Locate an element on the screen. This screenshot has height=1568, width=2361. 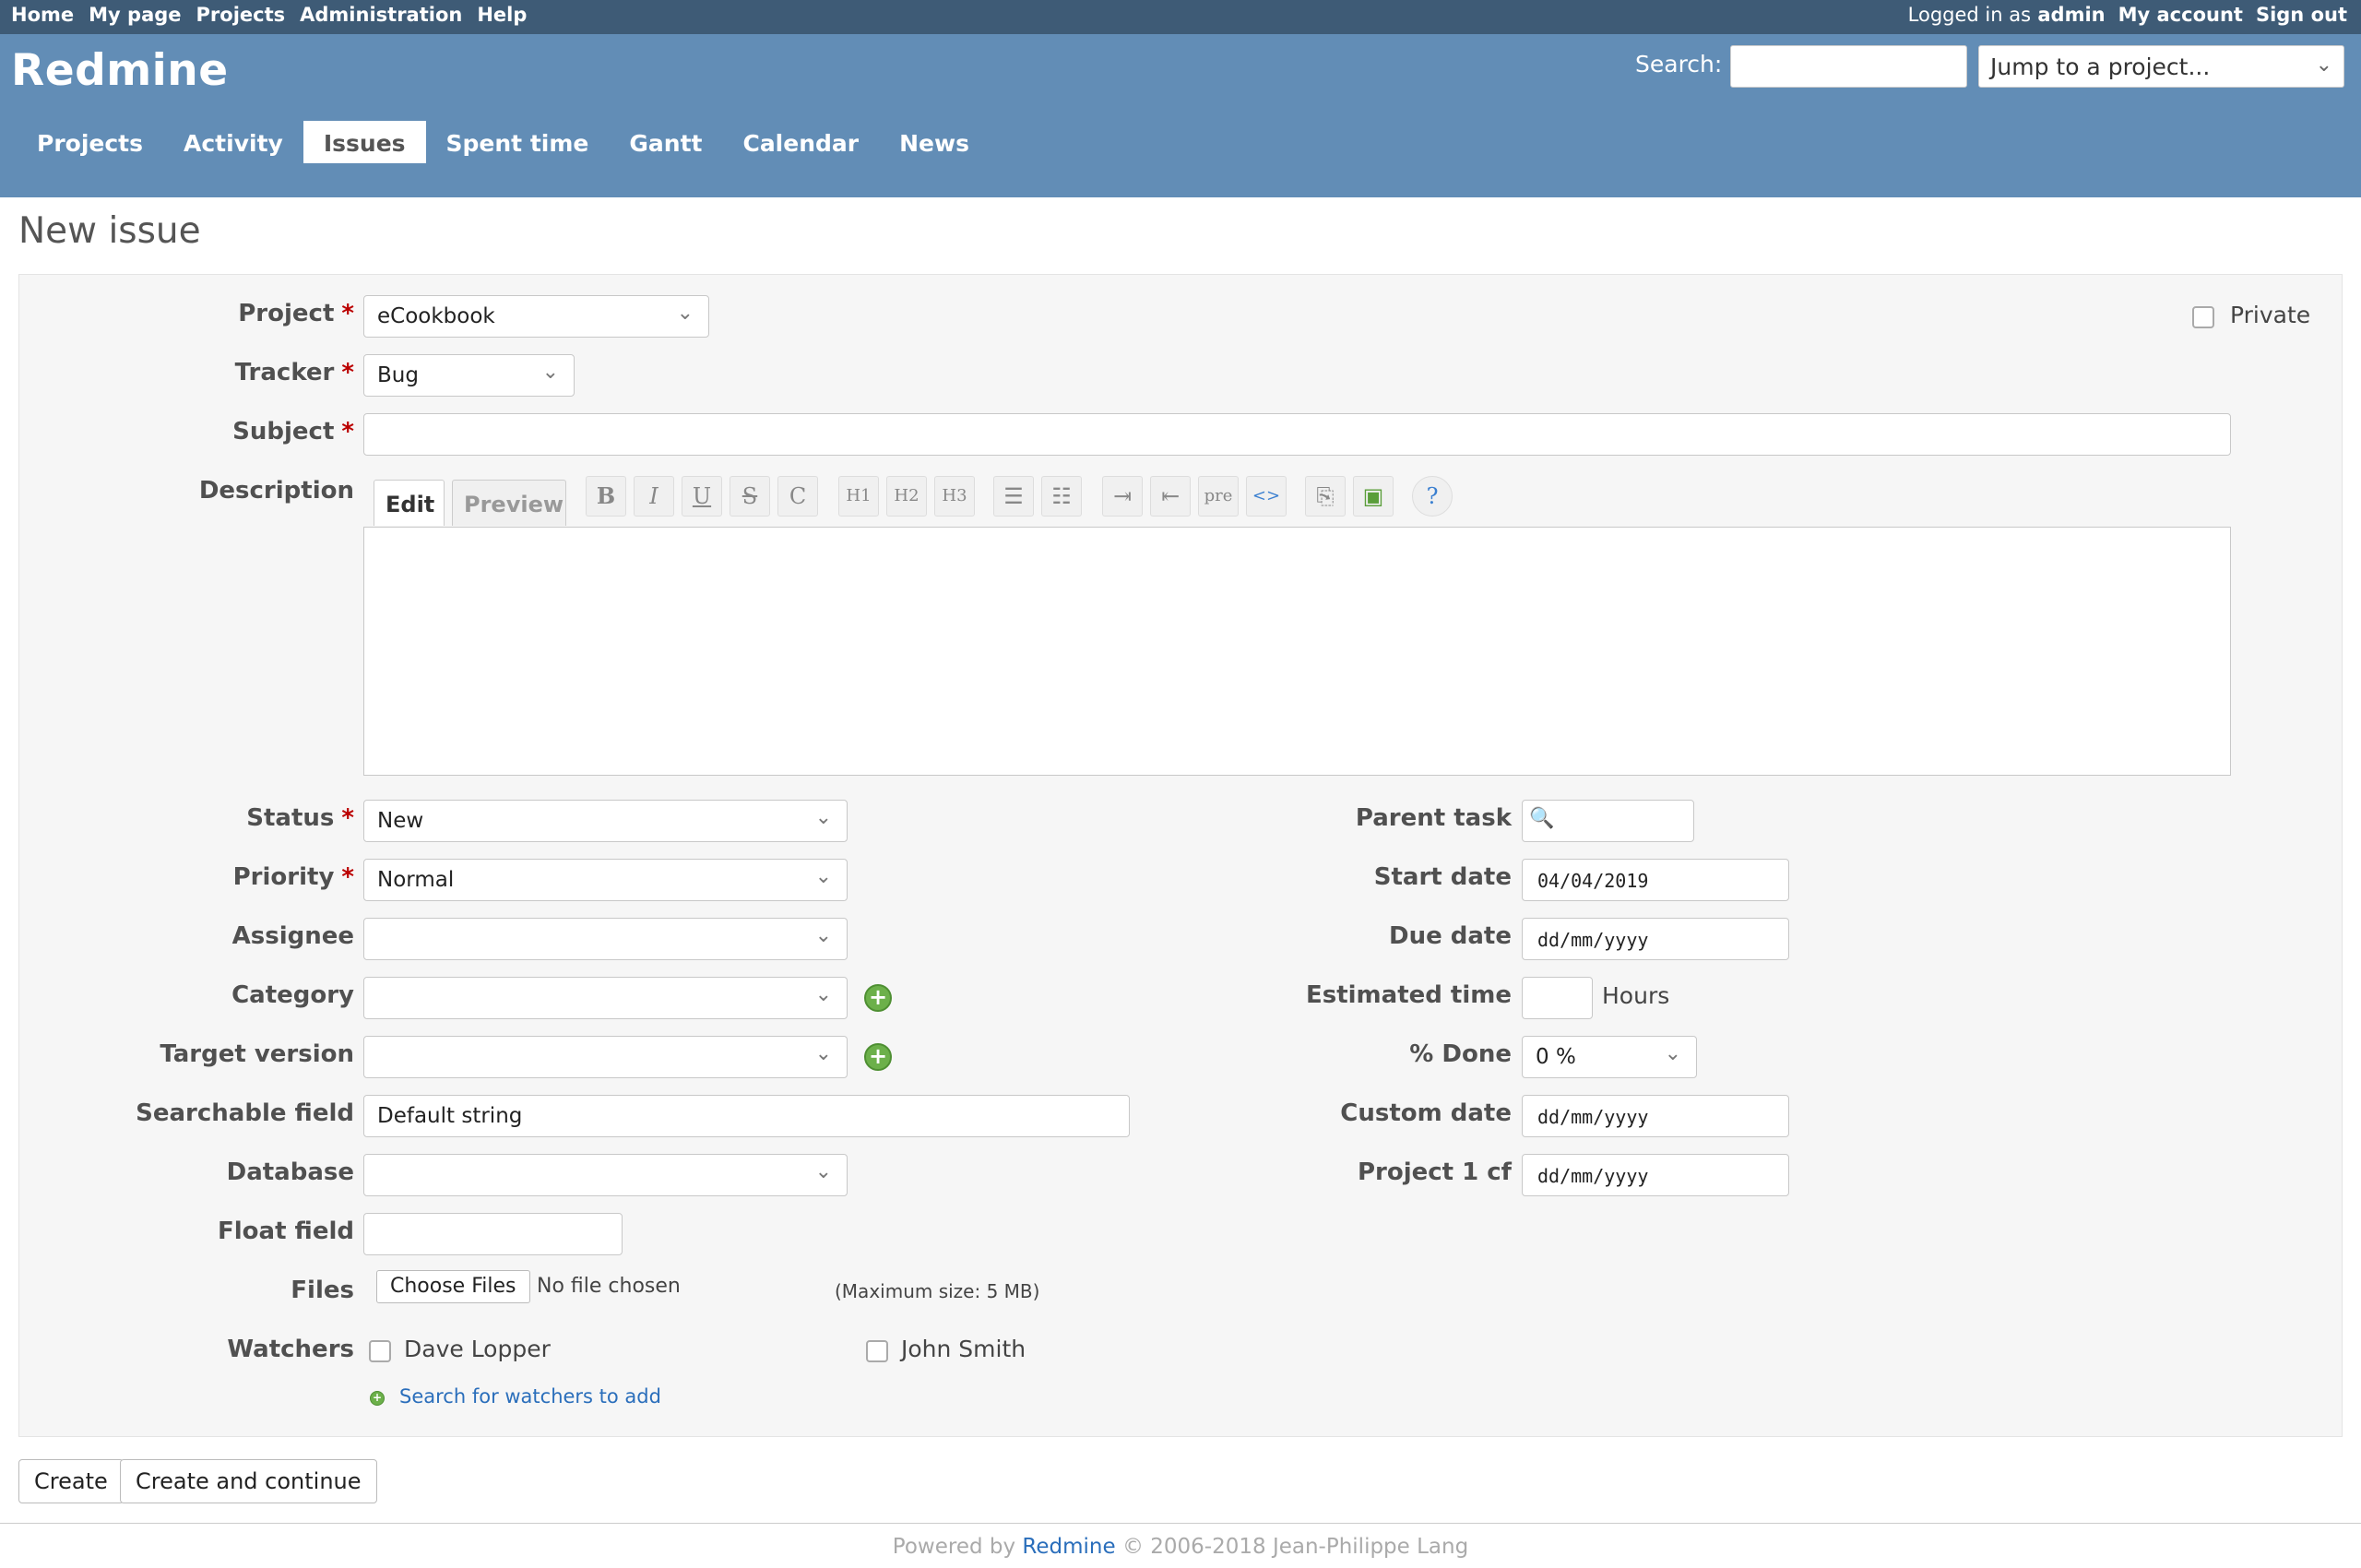
private-label: Private is located at coordinates (2270, 315).